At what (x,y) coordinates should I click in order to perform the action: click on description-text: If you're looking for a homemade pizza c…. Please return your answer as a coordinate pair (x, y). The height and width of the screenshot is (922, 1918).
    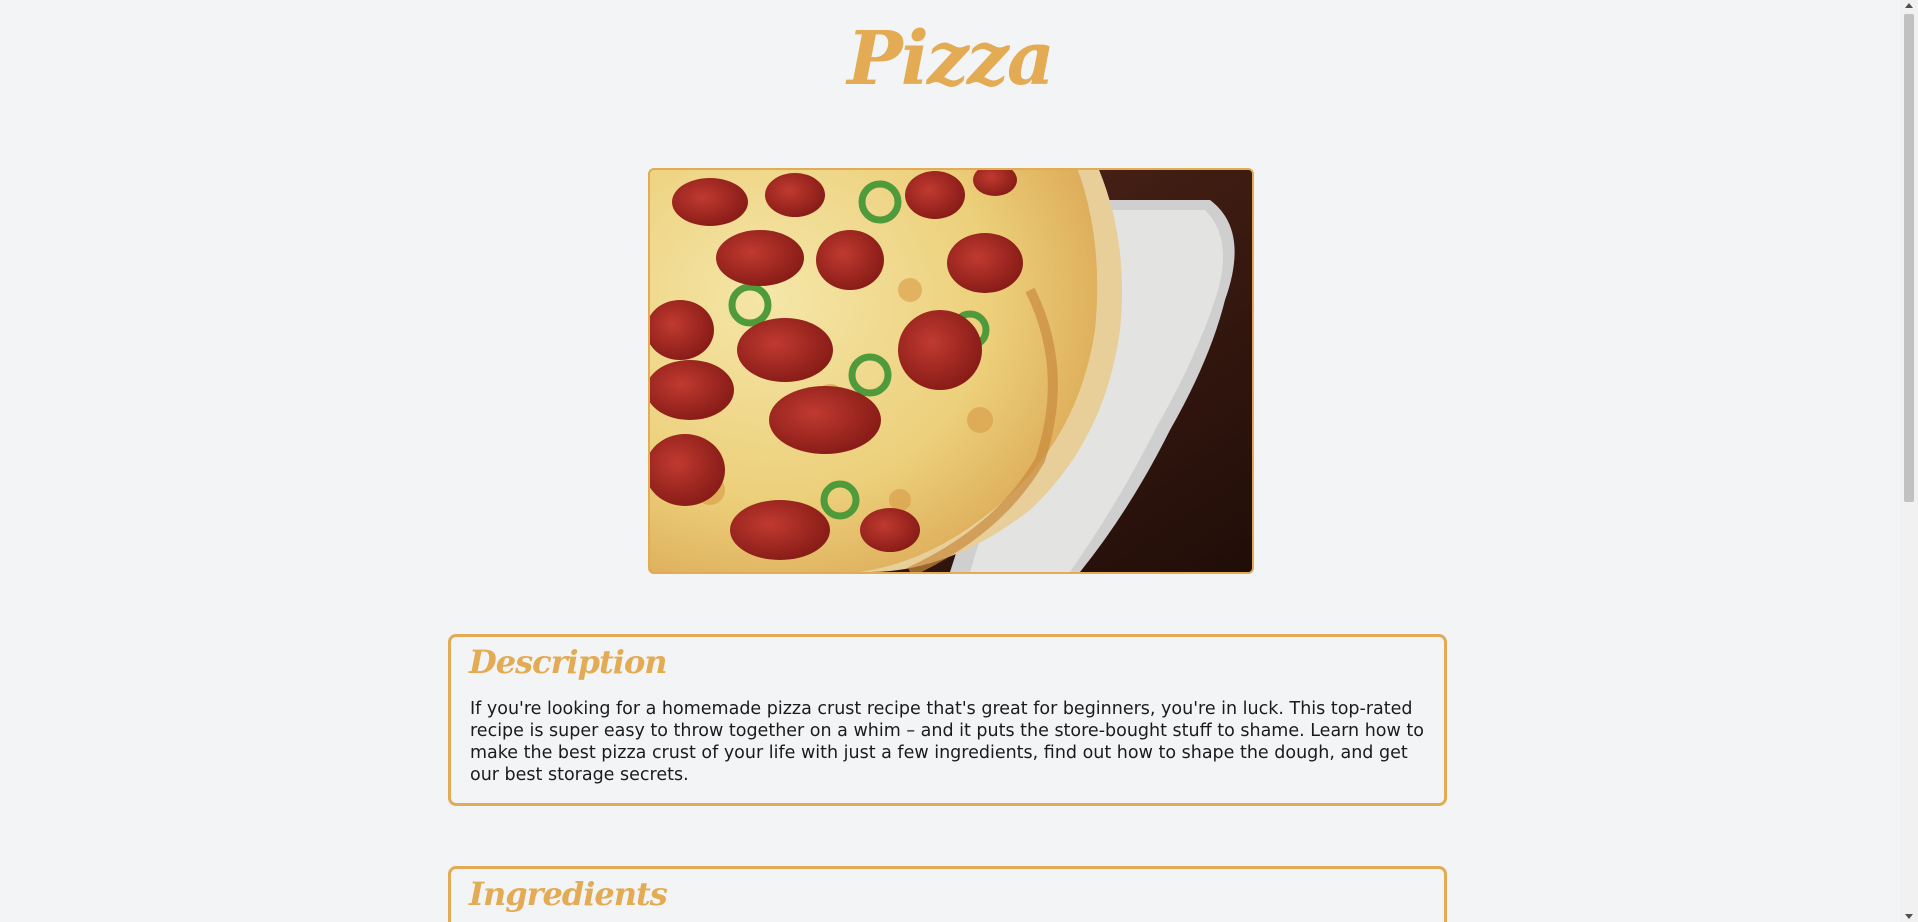
    Looking at the image, I should click on (947, 742).